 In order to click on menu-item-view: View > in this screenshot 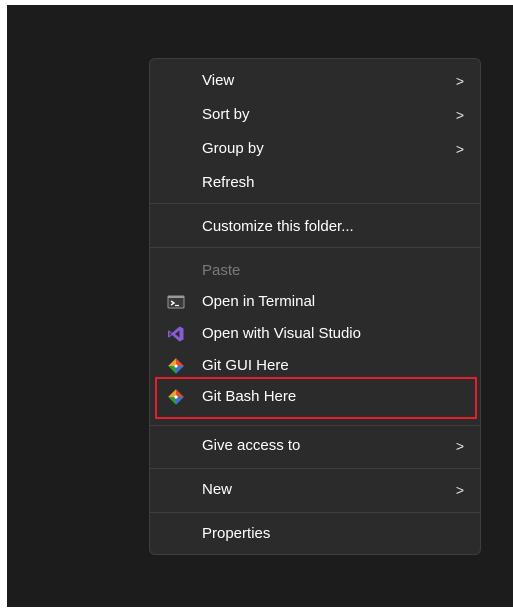, I will do `click(315, 81)`.